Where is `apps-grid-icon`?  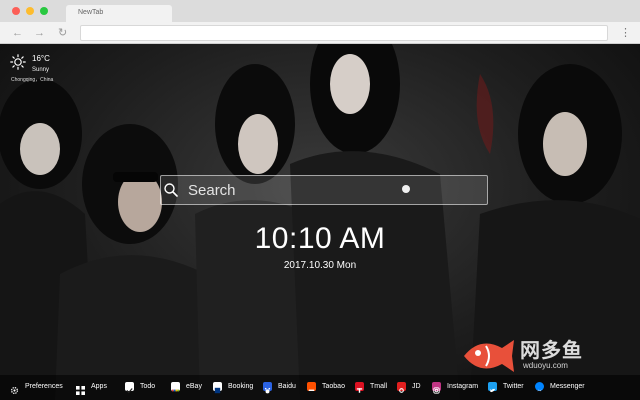 apps-grid-icon is located at coordinates (80, 388).